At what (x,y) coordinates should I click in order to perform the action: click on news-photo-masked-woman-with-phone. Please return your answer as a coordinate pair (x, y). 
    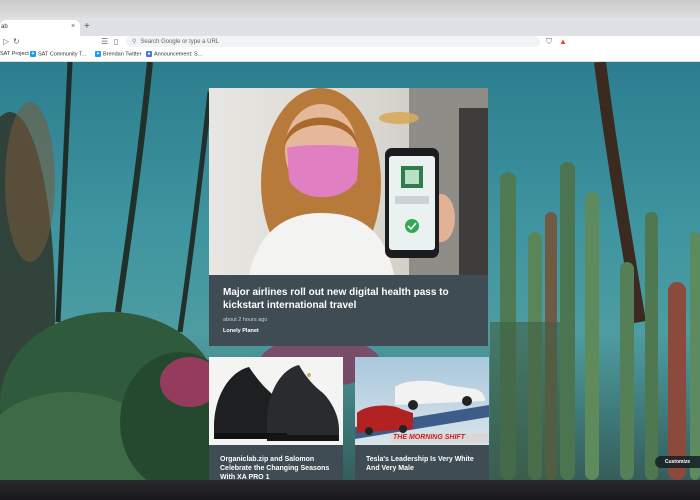
    Looking at the image, I should click on (348, 181).